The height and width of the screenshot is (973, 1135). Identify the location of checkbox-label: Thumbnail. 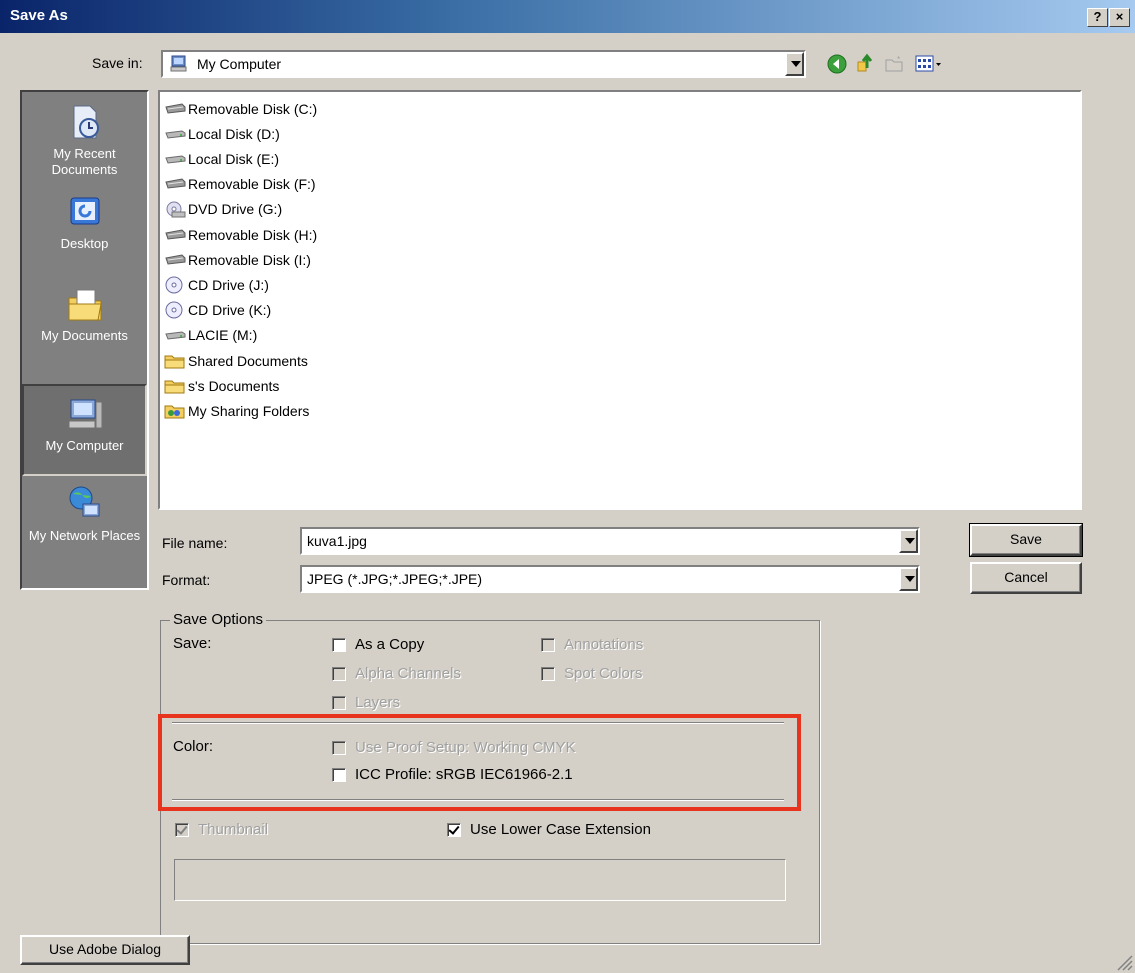
(233, 829).